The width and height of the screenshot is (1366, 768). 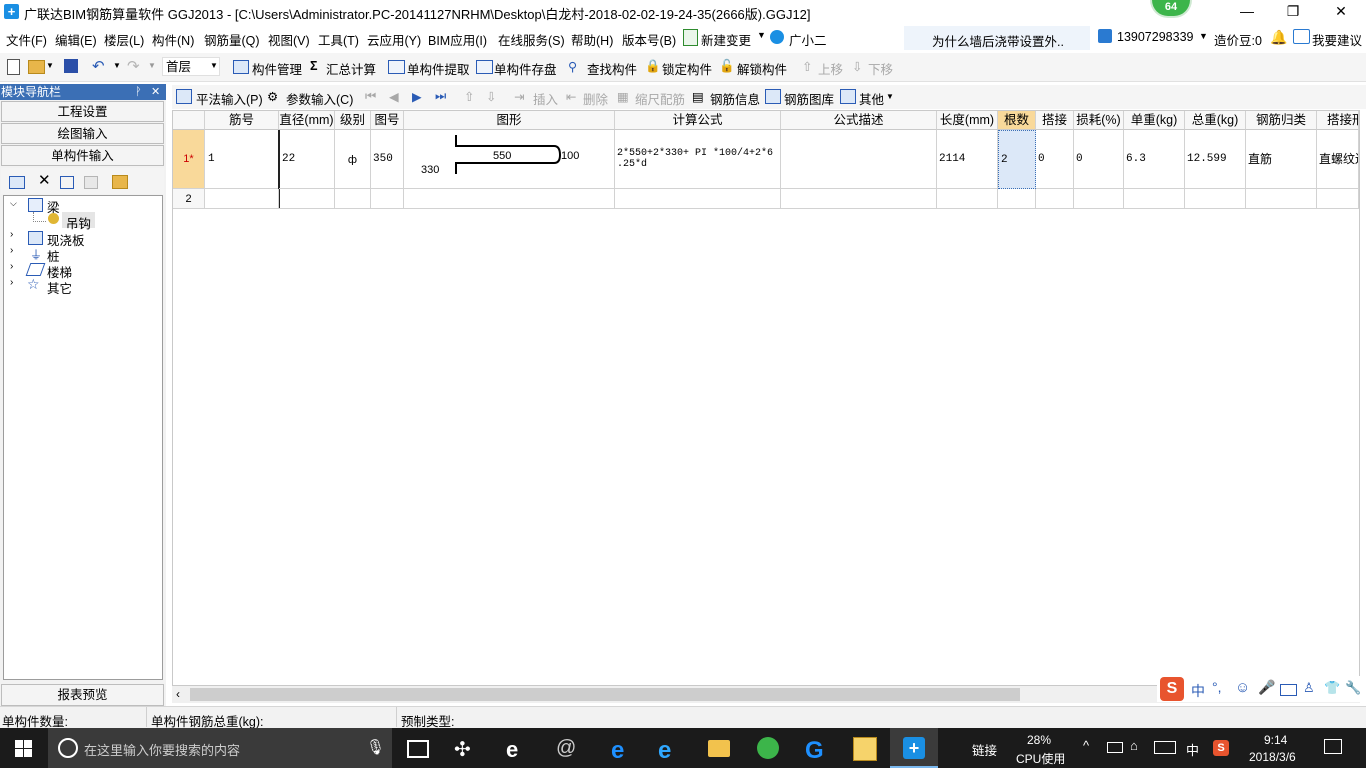 What do you see at coordinates (865, 749) in the screenshot?
I see `notes-app-icon` at bounding box center [865, 749].